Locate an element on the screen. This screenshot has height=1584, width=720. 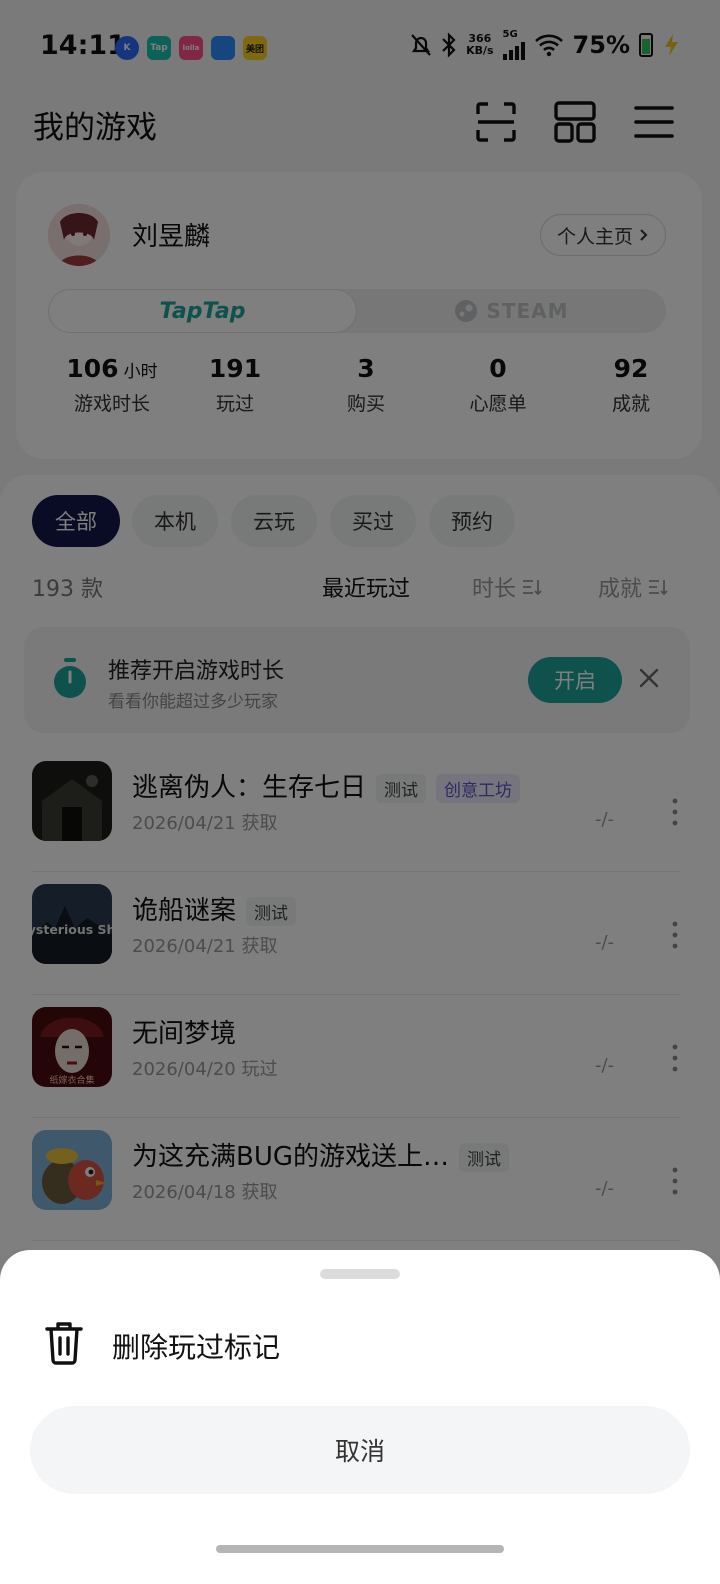
remove-played-mark-action: 删除玩过标记 is located at coordinates (360, 1343).